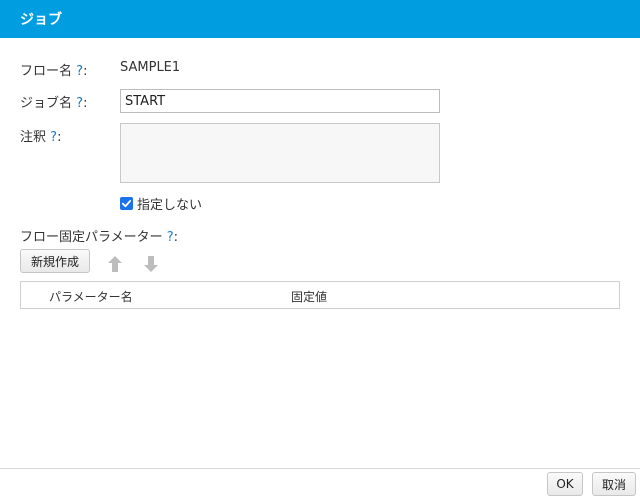  I want to click on params-label-row: フロー固定パラメーター ?:, so click(99, 237).